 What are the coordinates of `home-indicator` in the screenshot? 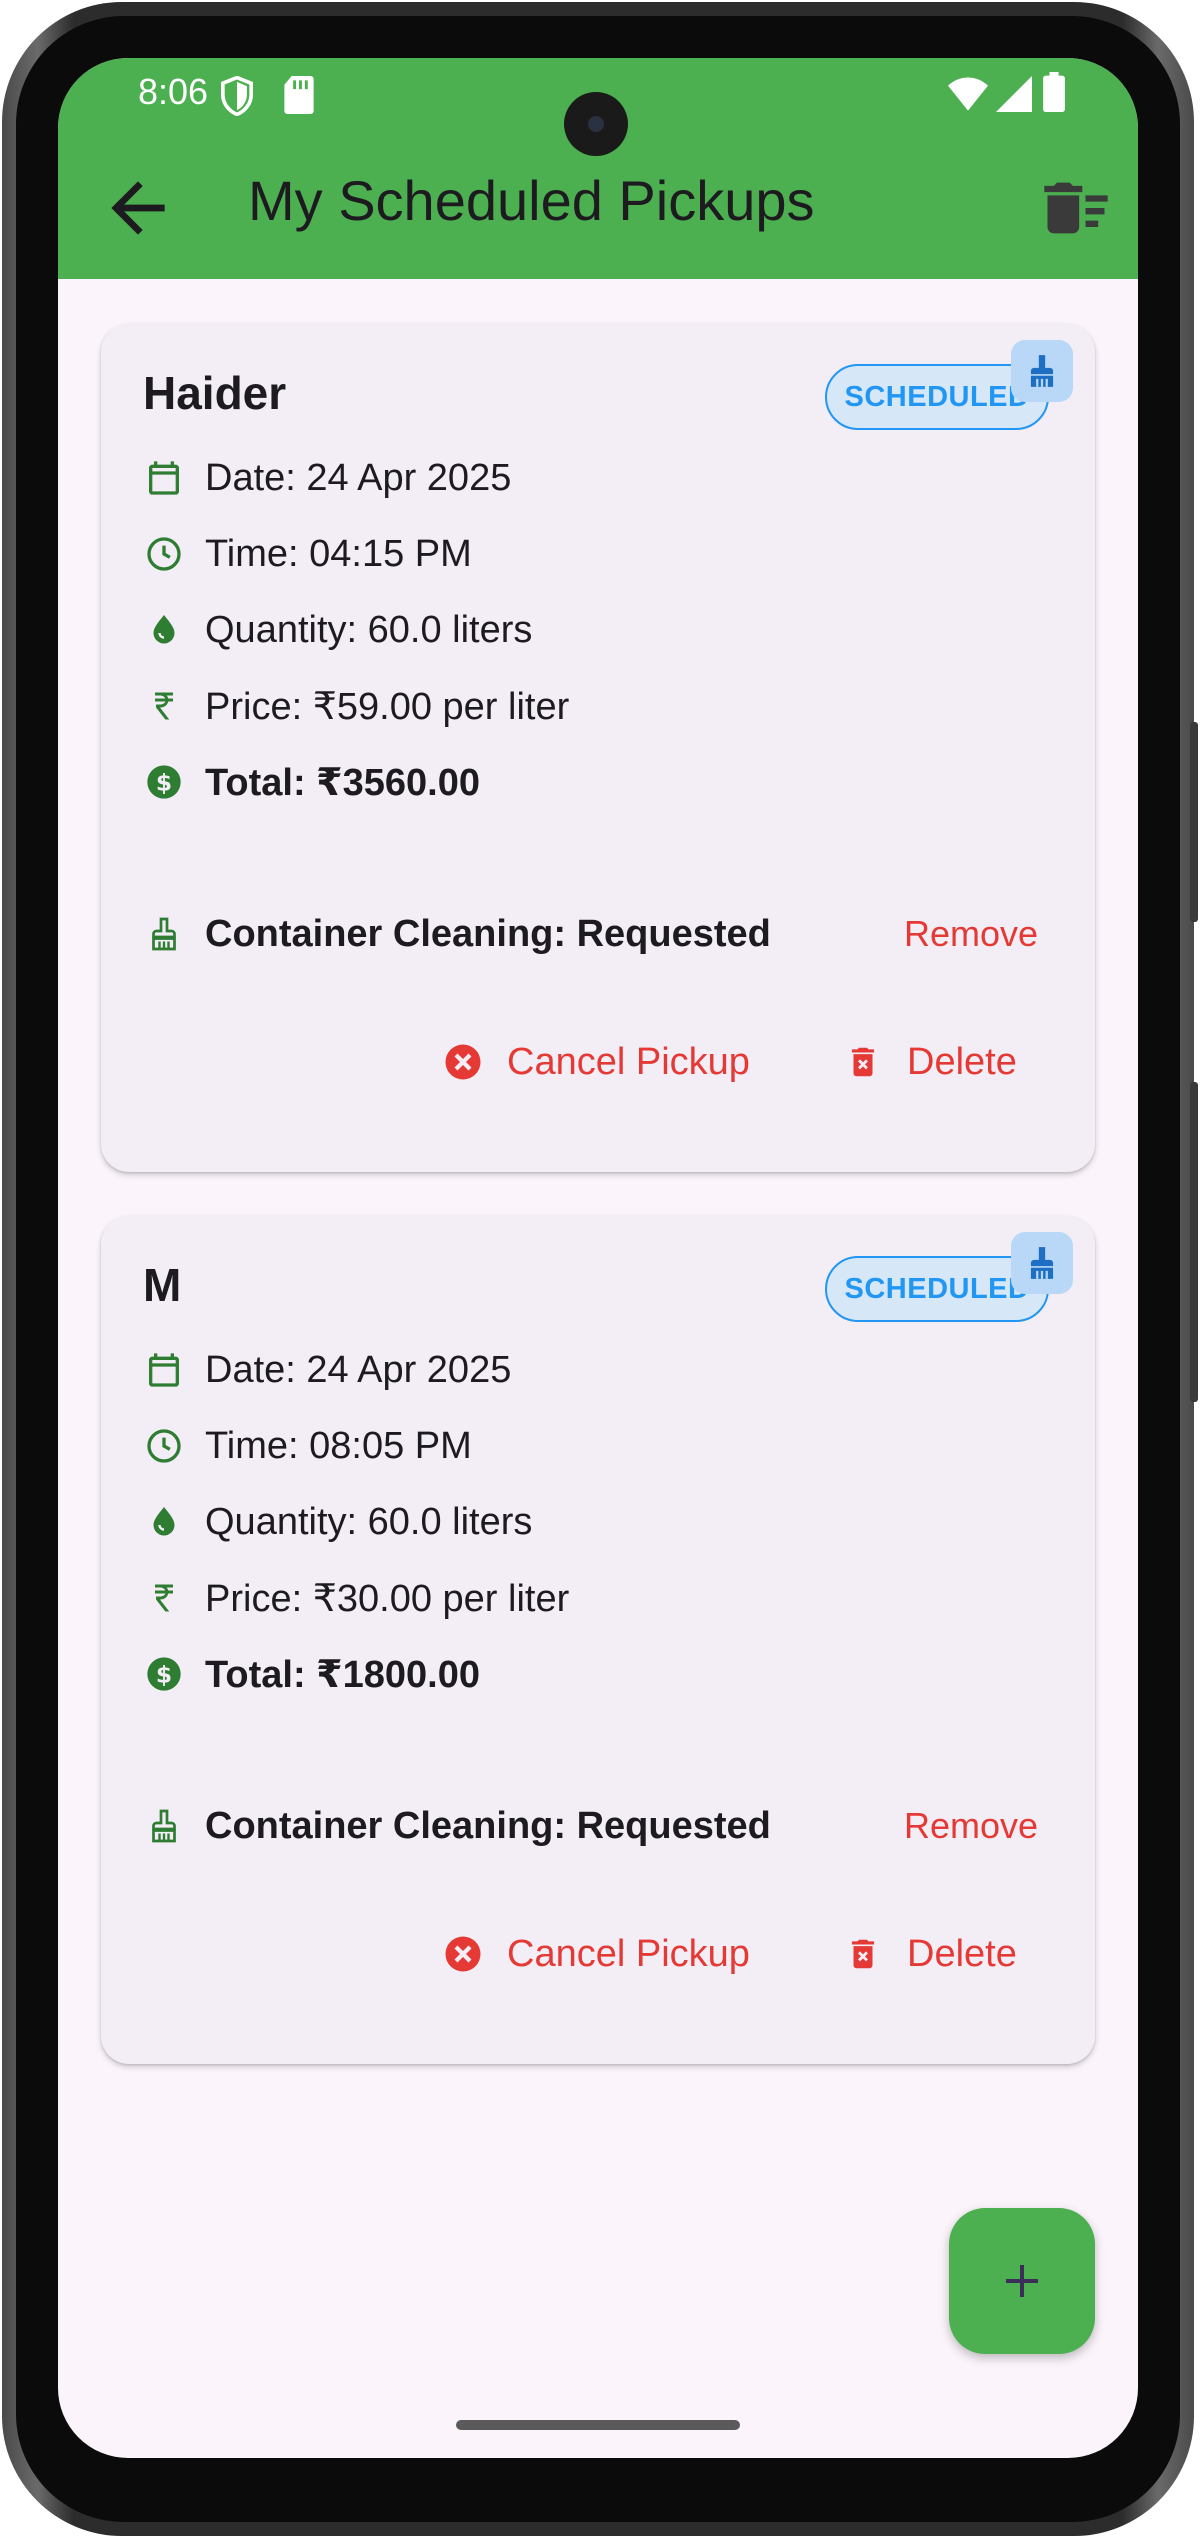 It's located at (598, 2425).